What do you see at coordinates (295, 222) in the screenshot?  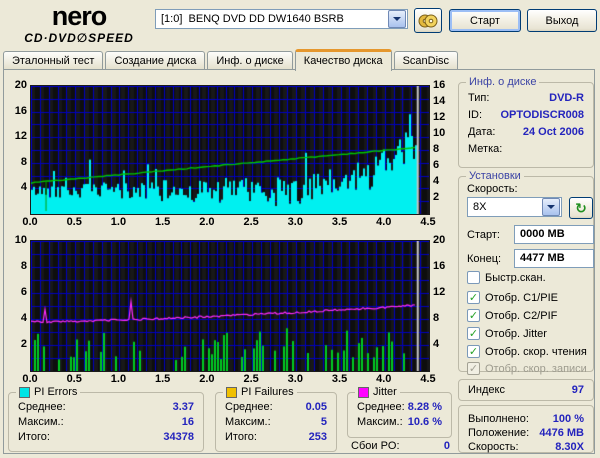 I see `top-chart-x-tick: 3.0` at bounding box center [295, 222].